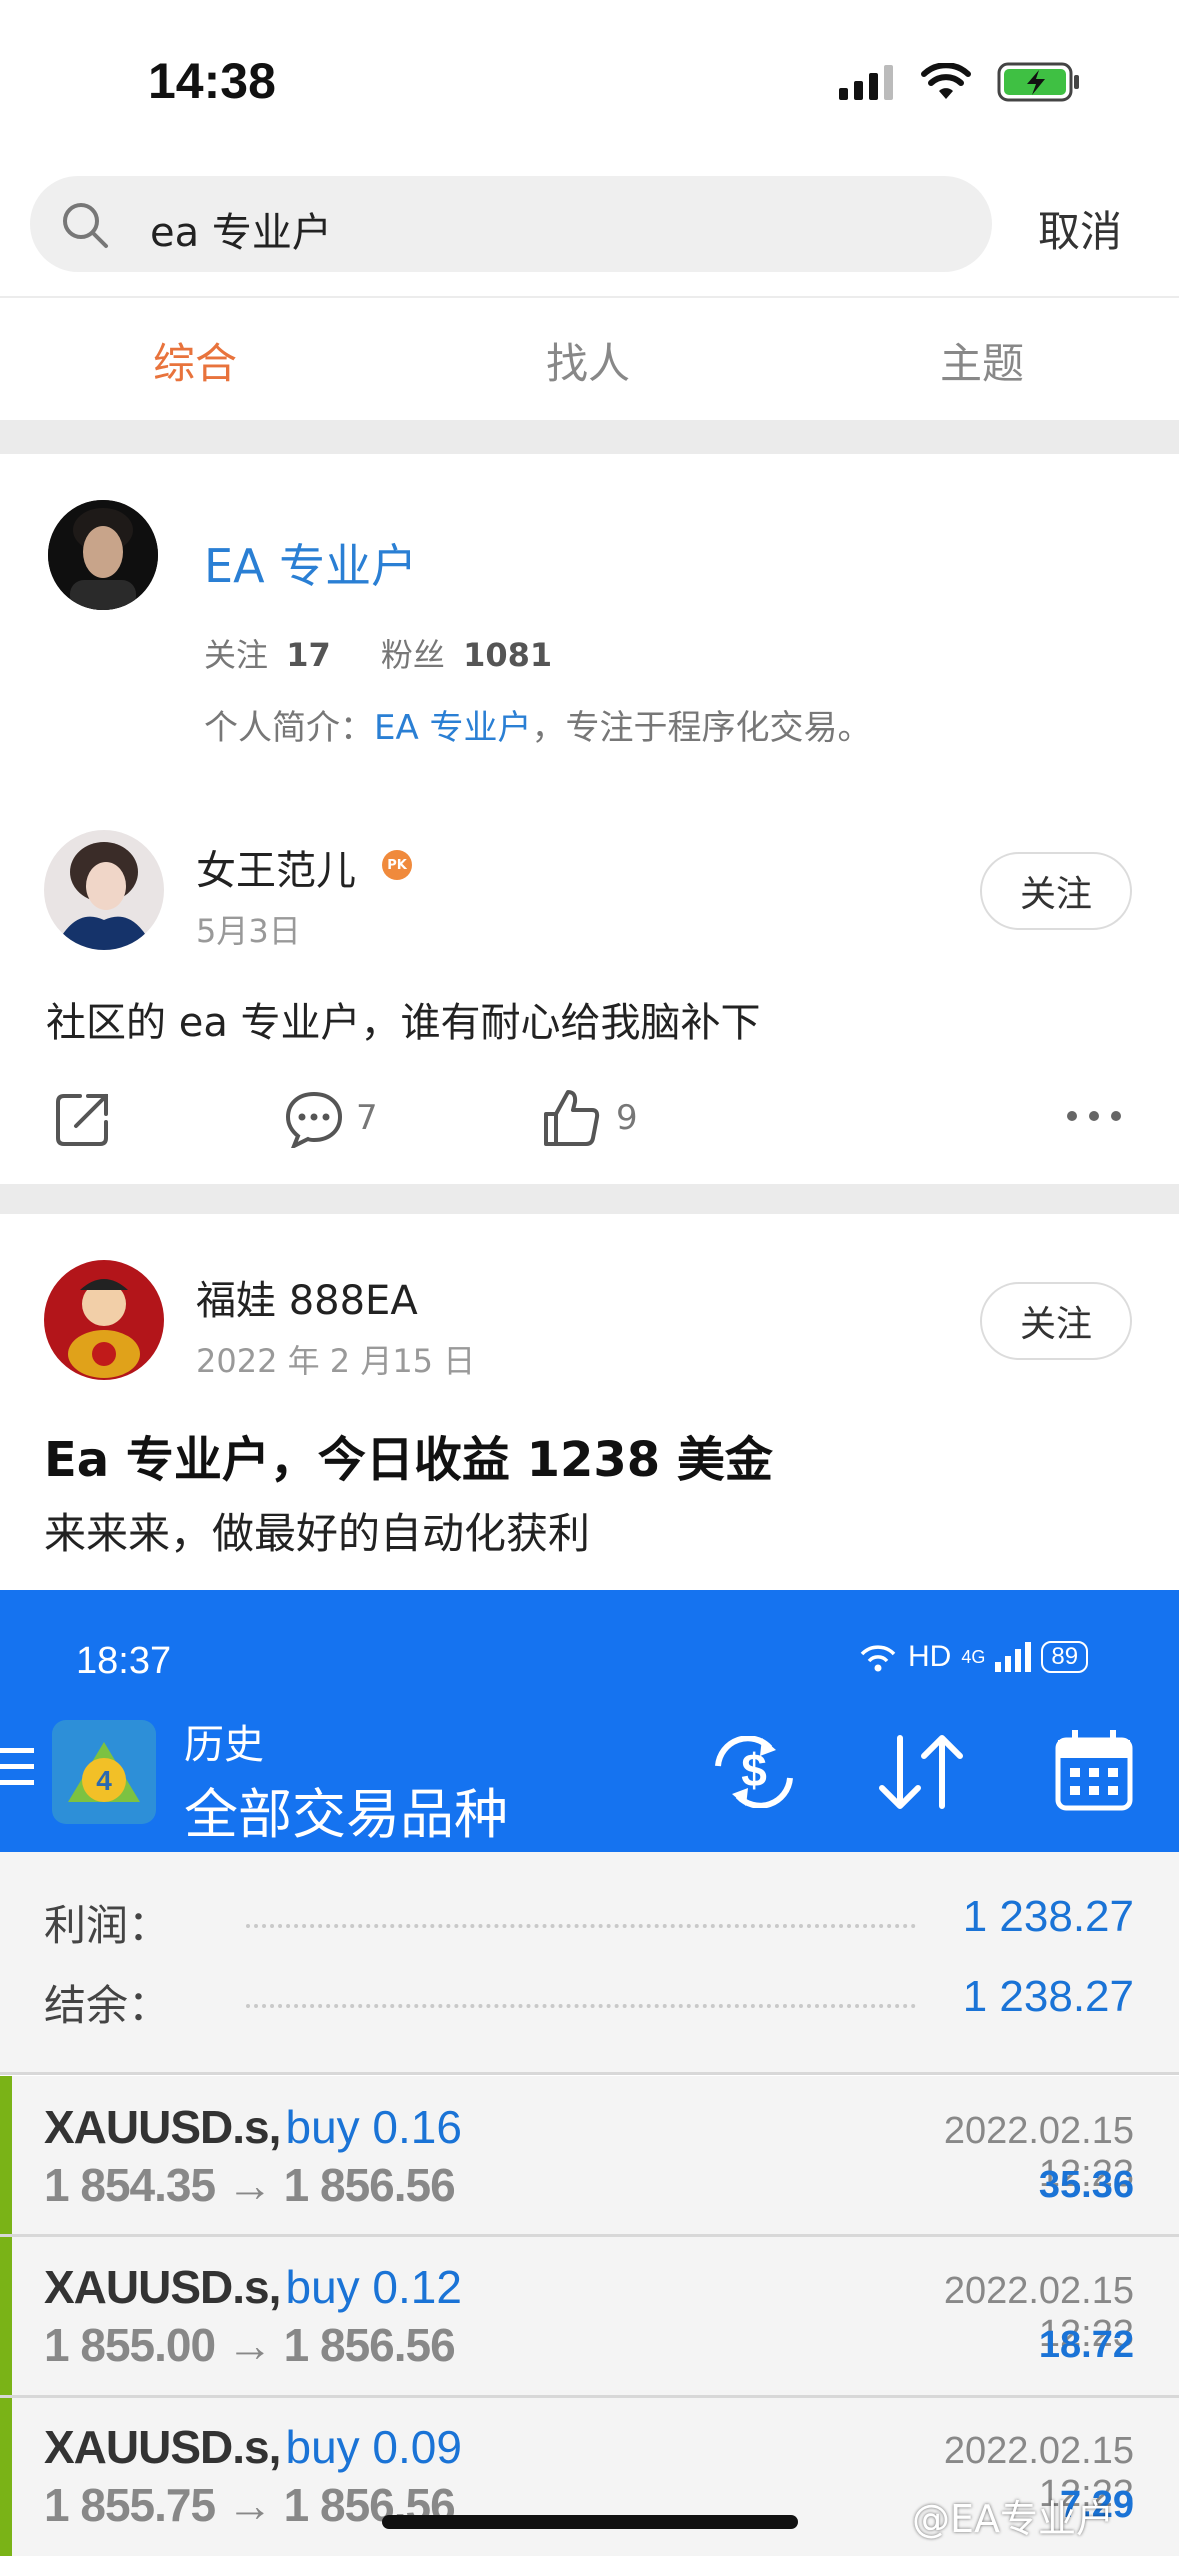  What do you see at coordinates (289, 728) in the screenshot?
I see `bio-prefix: 个人简介：` at bounding box center [289, 728].